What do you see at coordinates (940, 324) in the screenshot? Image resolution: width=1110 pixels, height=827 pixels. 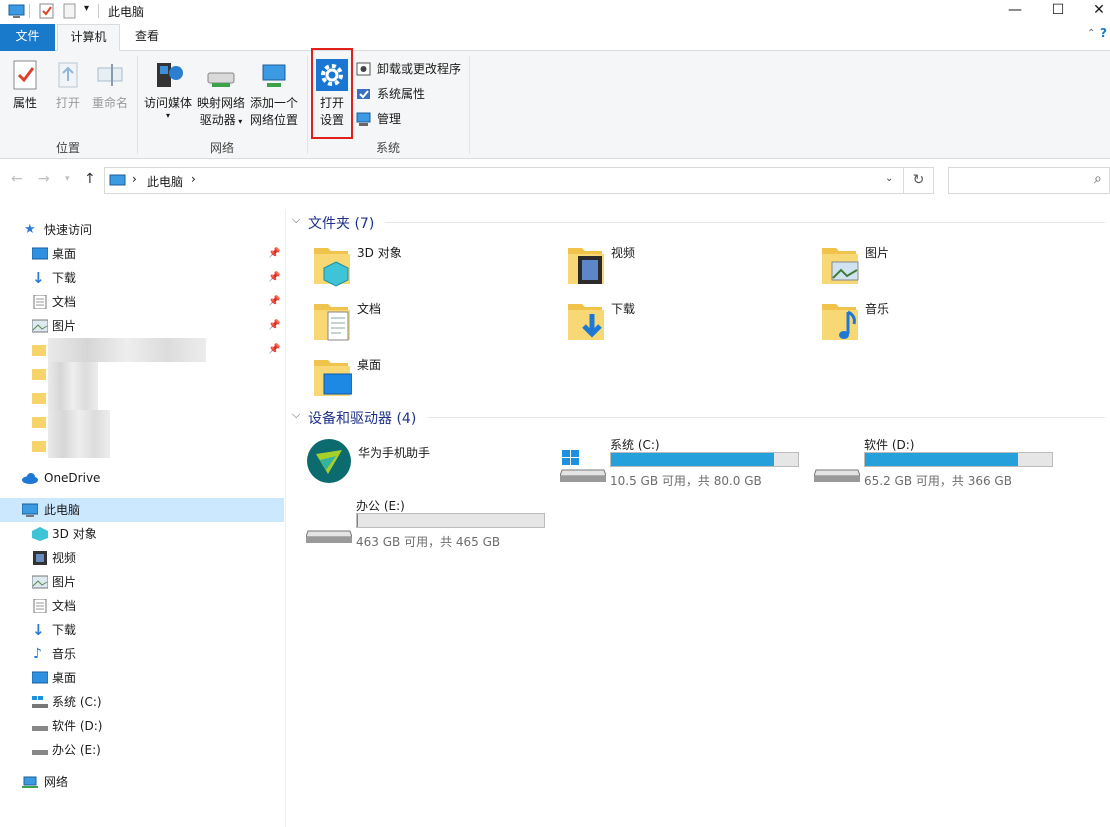 I see `folder-music: 音乐` at bounding box center [940, 324].